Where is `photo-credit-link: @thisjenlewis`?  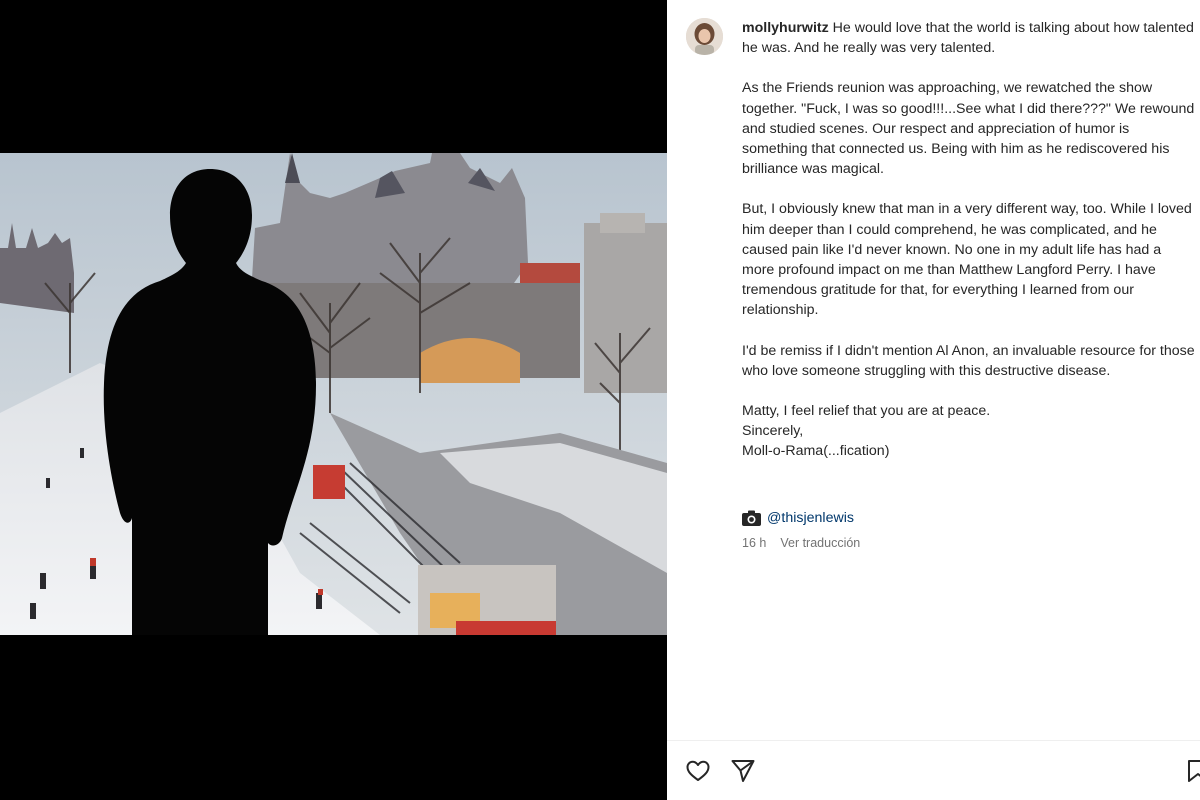 photo-credit-link: @thisjenlewis is located at coordinates (810, 518).